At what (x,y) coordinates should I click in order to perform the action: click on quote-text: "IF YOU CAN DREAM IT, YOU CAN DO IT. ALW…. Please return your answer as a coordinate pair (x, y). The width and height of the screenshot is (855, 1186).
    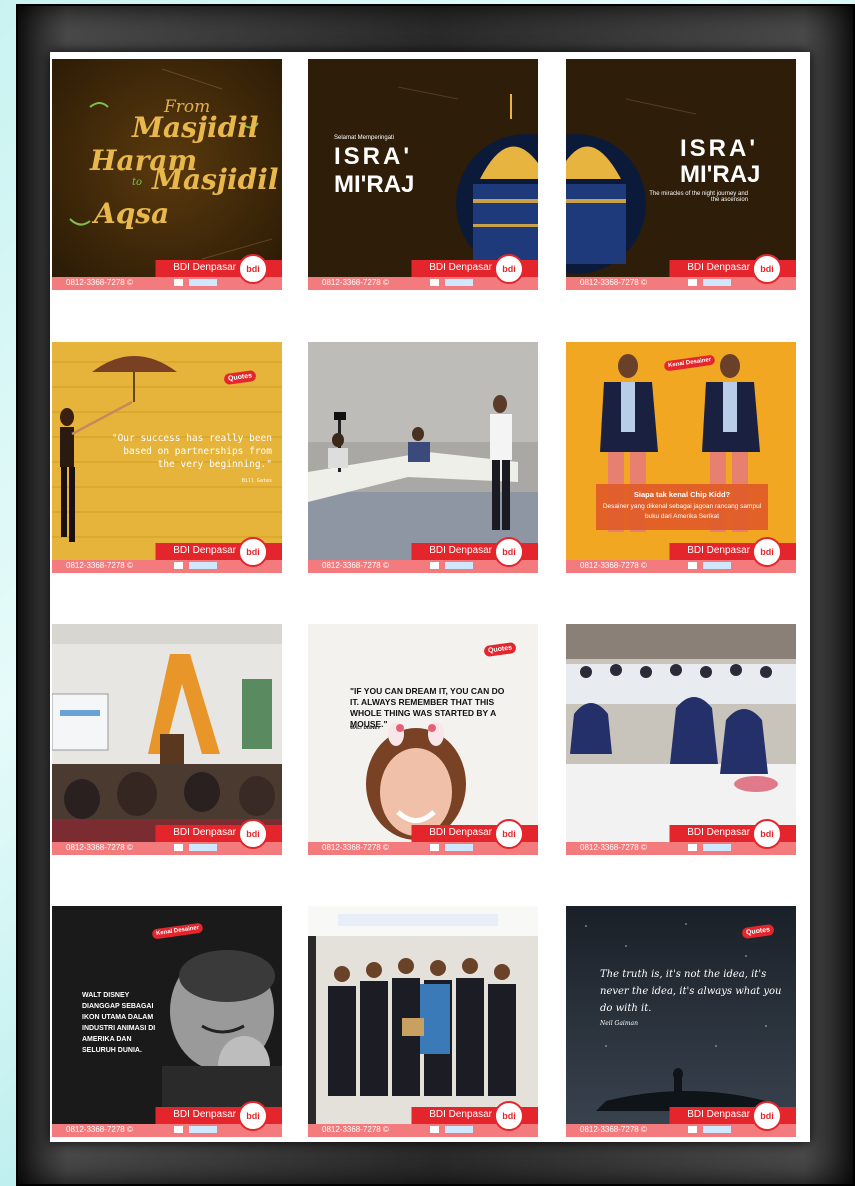
    Looking at the image, I should click on (427, 707).